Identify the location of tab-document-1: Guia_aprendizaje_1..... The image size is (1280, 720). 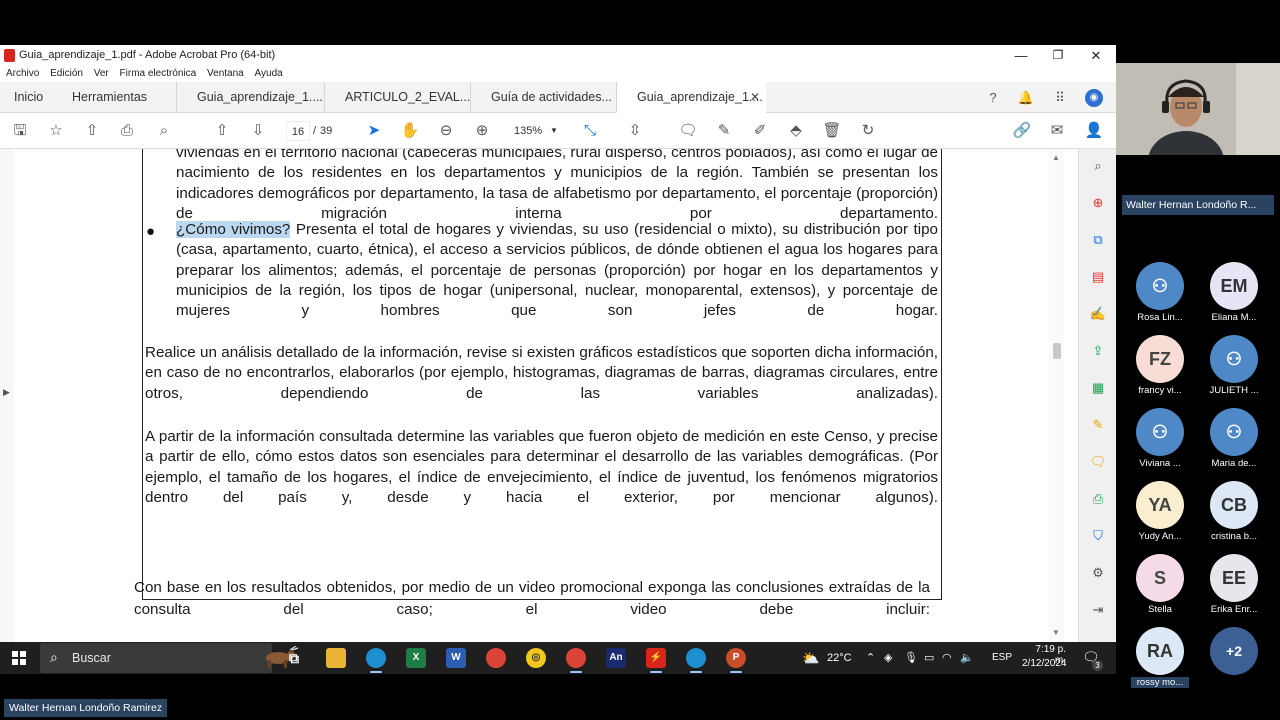
(250, 97).